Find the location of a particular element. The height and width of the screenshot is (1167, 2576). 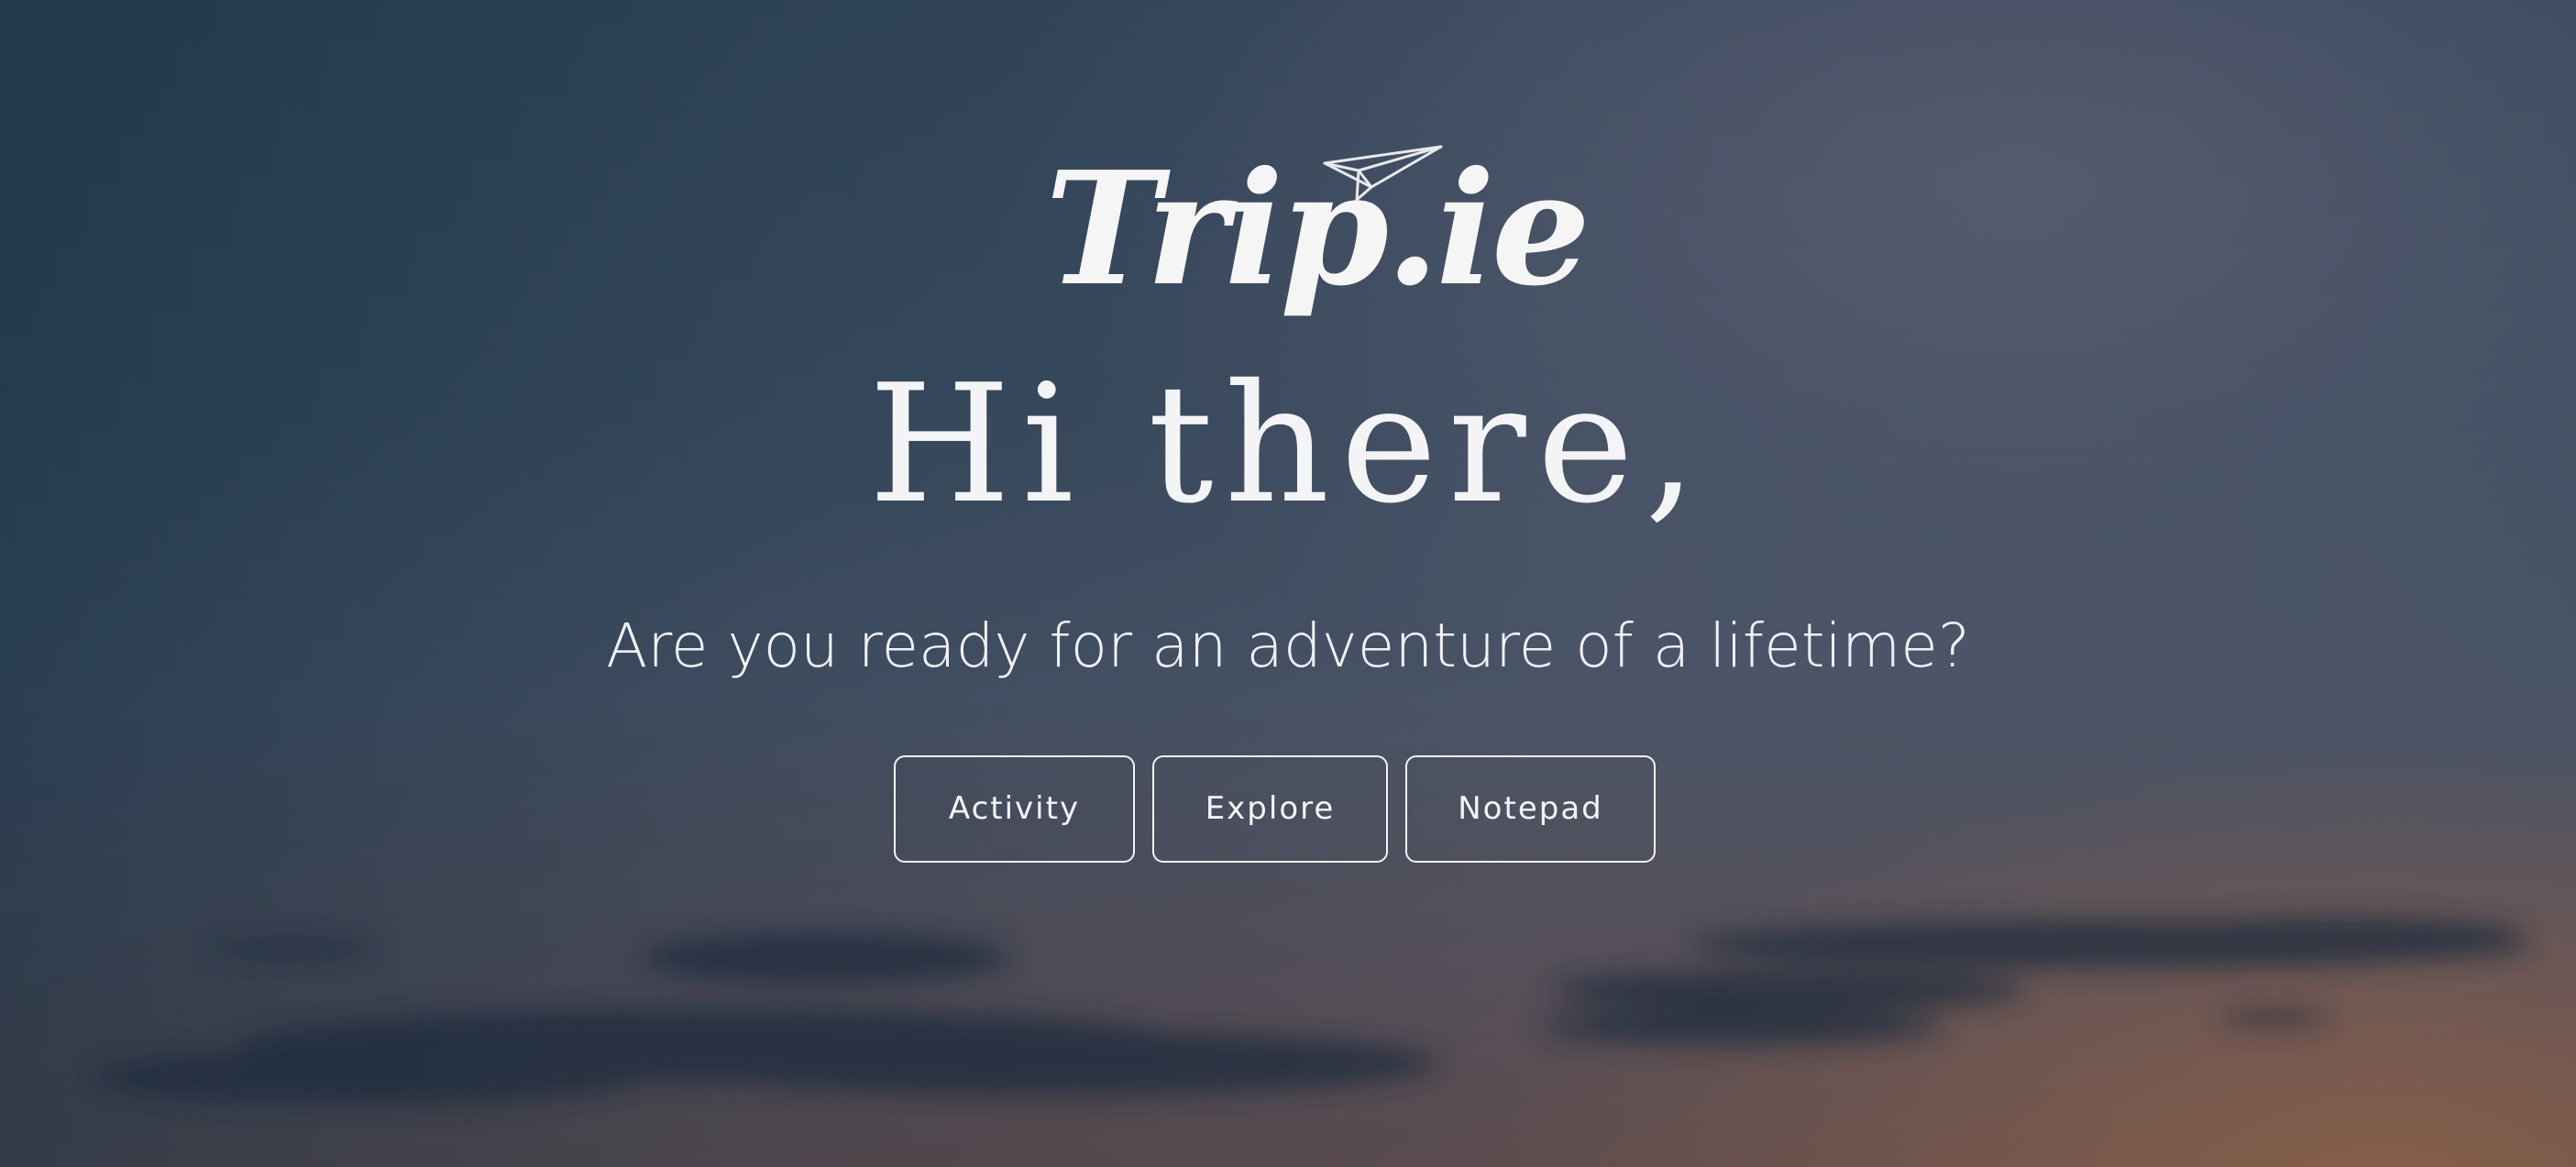

action-buttons: Activity Explore Notepad is located at coordinates (1288, 809).